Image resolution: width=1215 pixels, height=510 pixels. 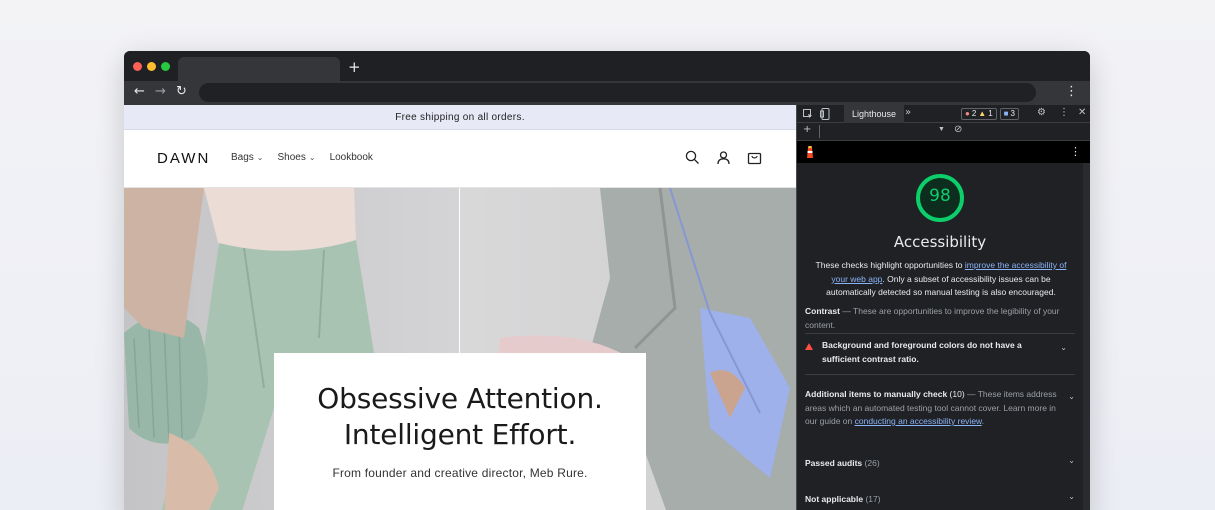 I want to click on passed-audits-label: Passed audits, so click(x=834, y=463).